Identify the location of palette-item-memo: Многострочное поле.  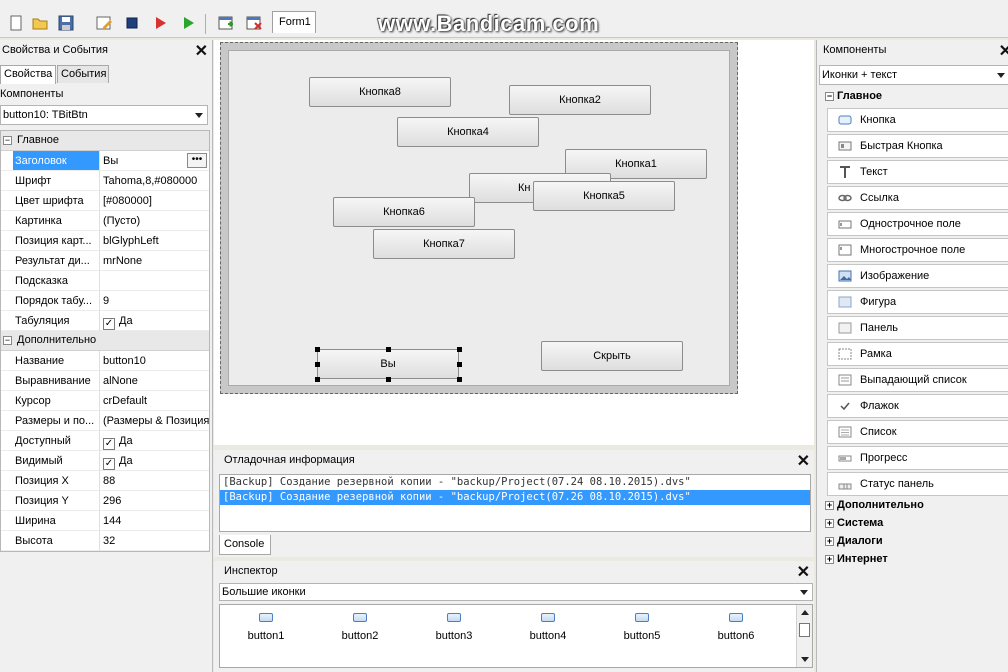
(917, 250).